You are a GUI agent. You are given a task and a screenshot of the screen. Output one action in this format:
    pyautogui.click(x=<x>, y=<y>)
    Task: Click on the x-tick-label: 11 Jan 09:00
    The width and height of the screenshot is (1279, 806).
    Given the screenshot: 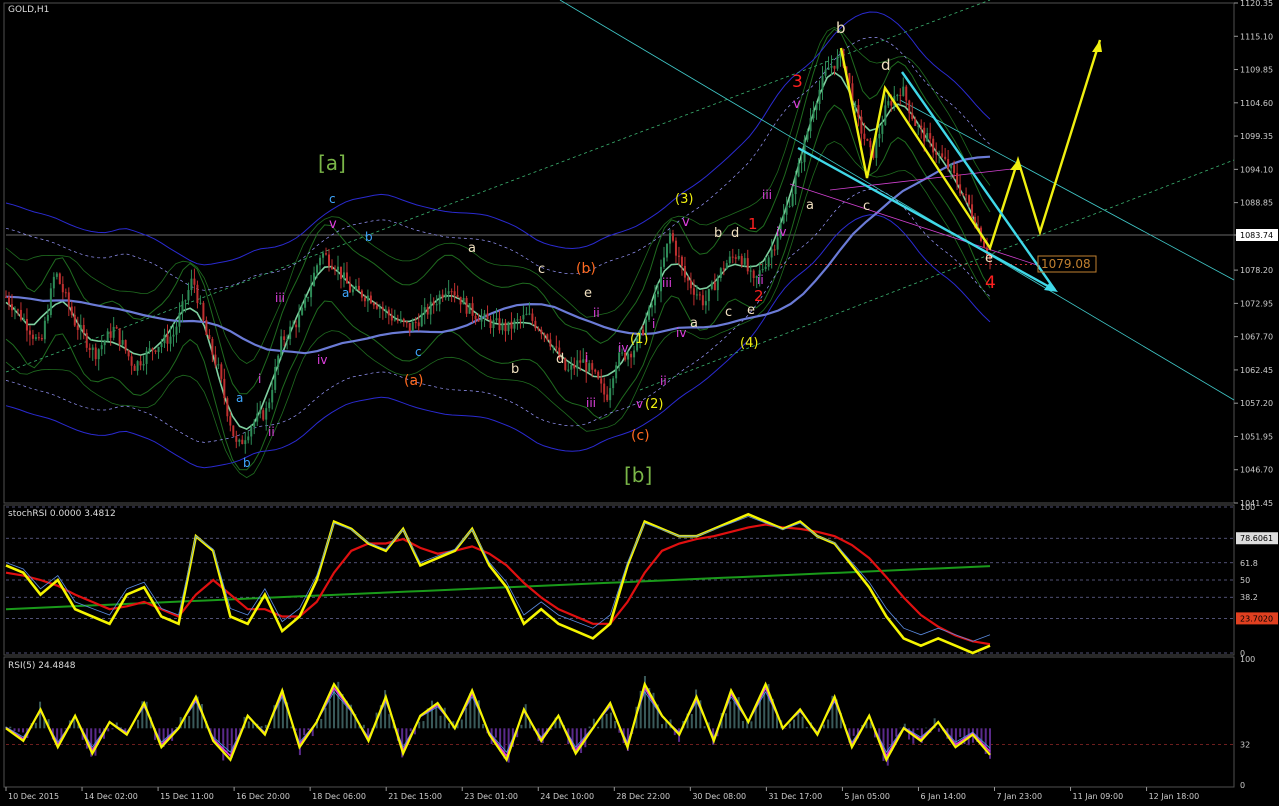 What is the action you would take?
    pyautogui.click(x=1098, y=796)
    